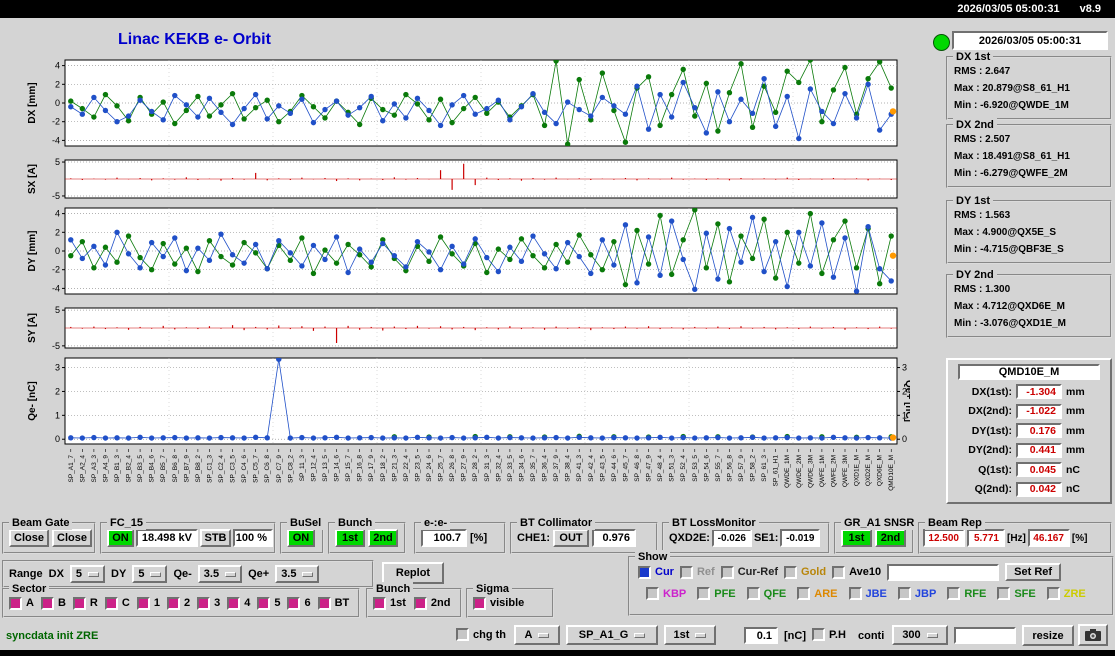 The width and height of the screenshot is (1115, 656). What do you see at coordinates (1033, 572) in the screenshot?
I see `set-ref-button: Set Ref` at bounding box center [1033, 572].